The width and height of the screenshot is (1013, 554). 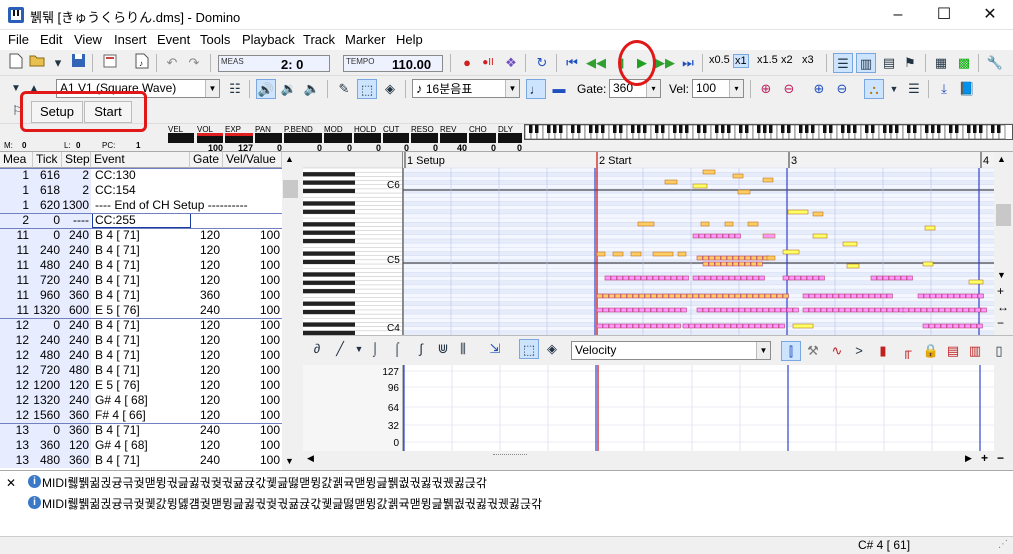 What do you see at coordinates (1003, 243) in the screenshot?
I see `roll-vertical-scrollbar: ▲ ▼ + ↔ −` at bounding box center [1003, 243].